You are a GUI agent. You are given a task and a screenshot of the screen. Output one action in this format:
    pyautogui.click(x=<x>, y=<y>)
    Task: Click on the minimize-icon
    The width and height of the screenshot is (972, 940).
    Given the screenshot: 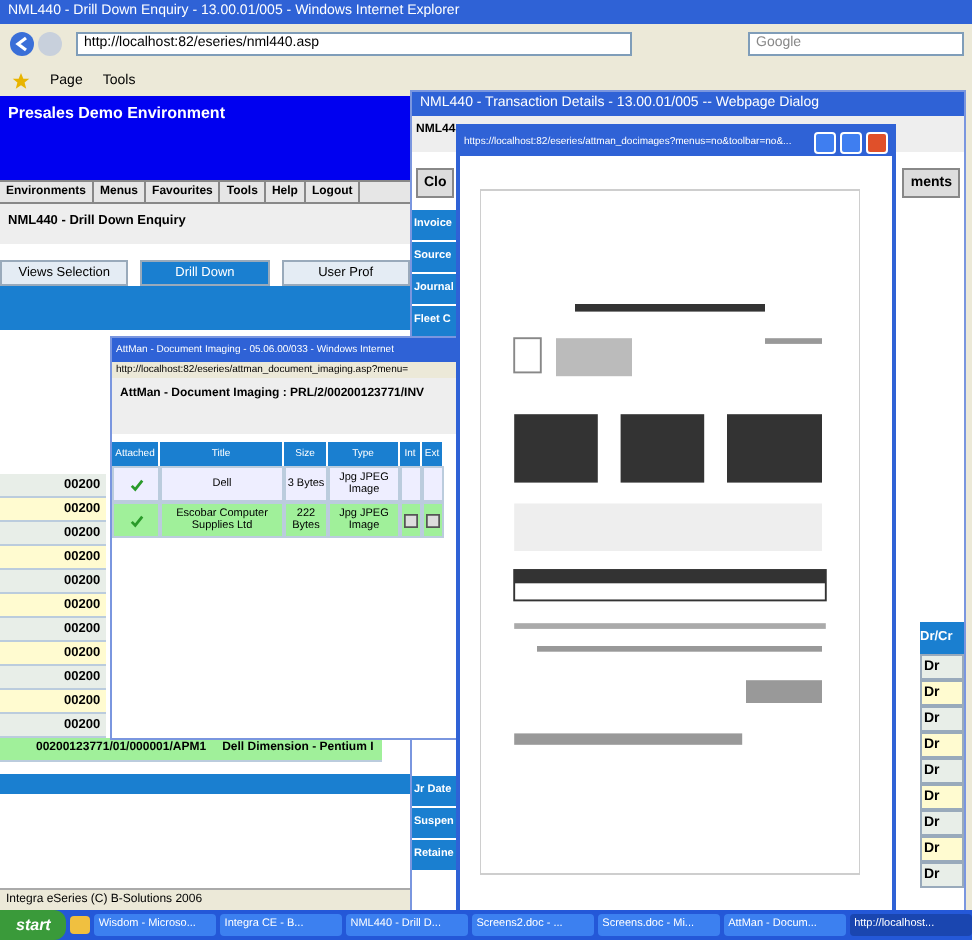 What is the action you would take?
    pyautogui.click(x=825, y=142)
    